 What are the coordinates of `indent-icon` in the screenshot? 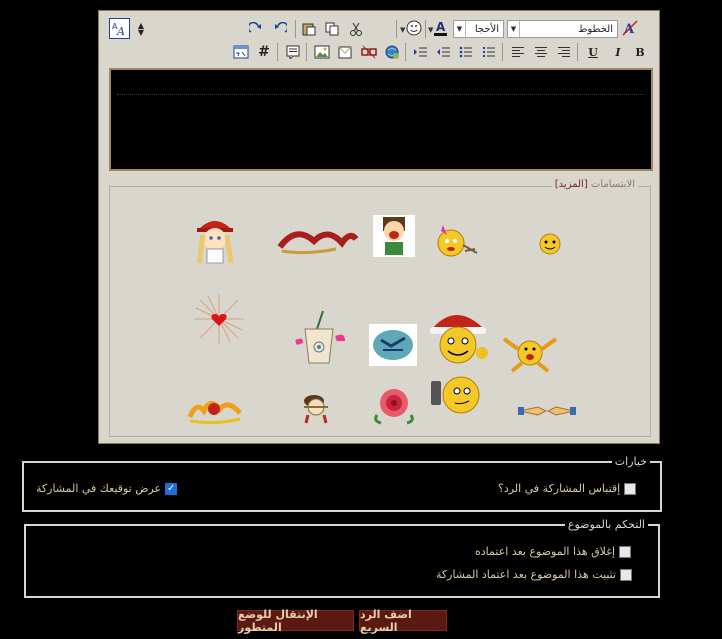 It's located at (421, 52).